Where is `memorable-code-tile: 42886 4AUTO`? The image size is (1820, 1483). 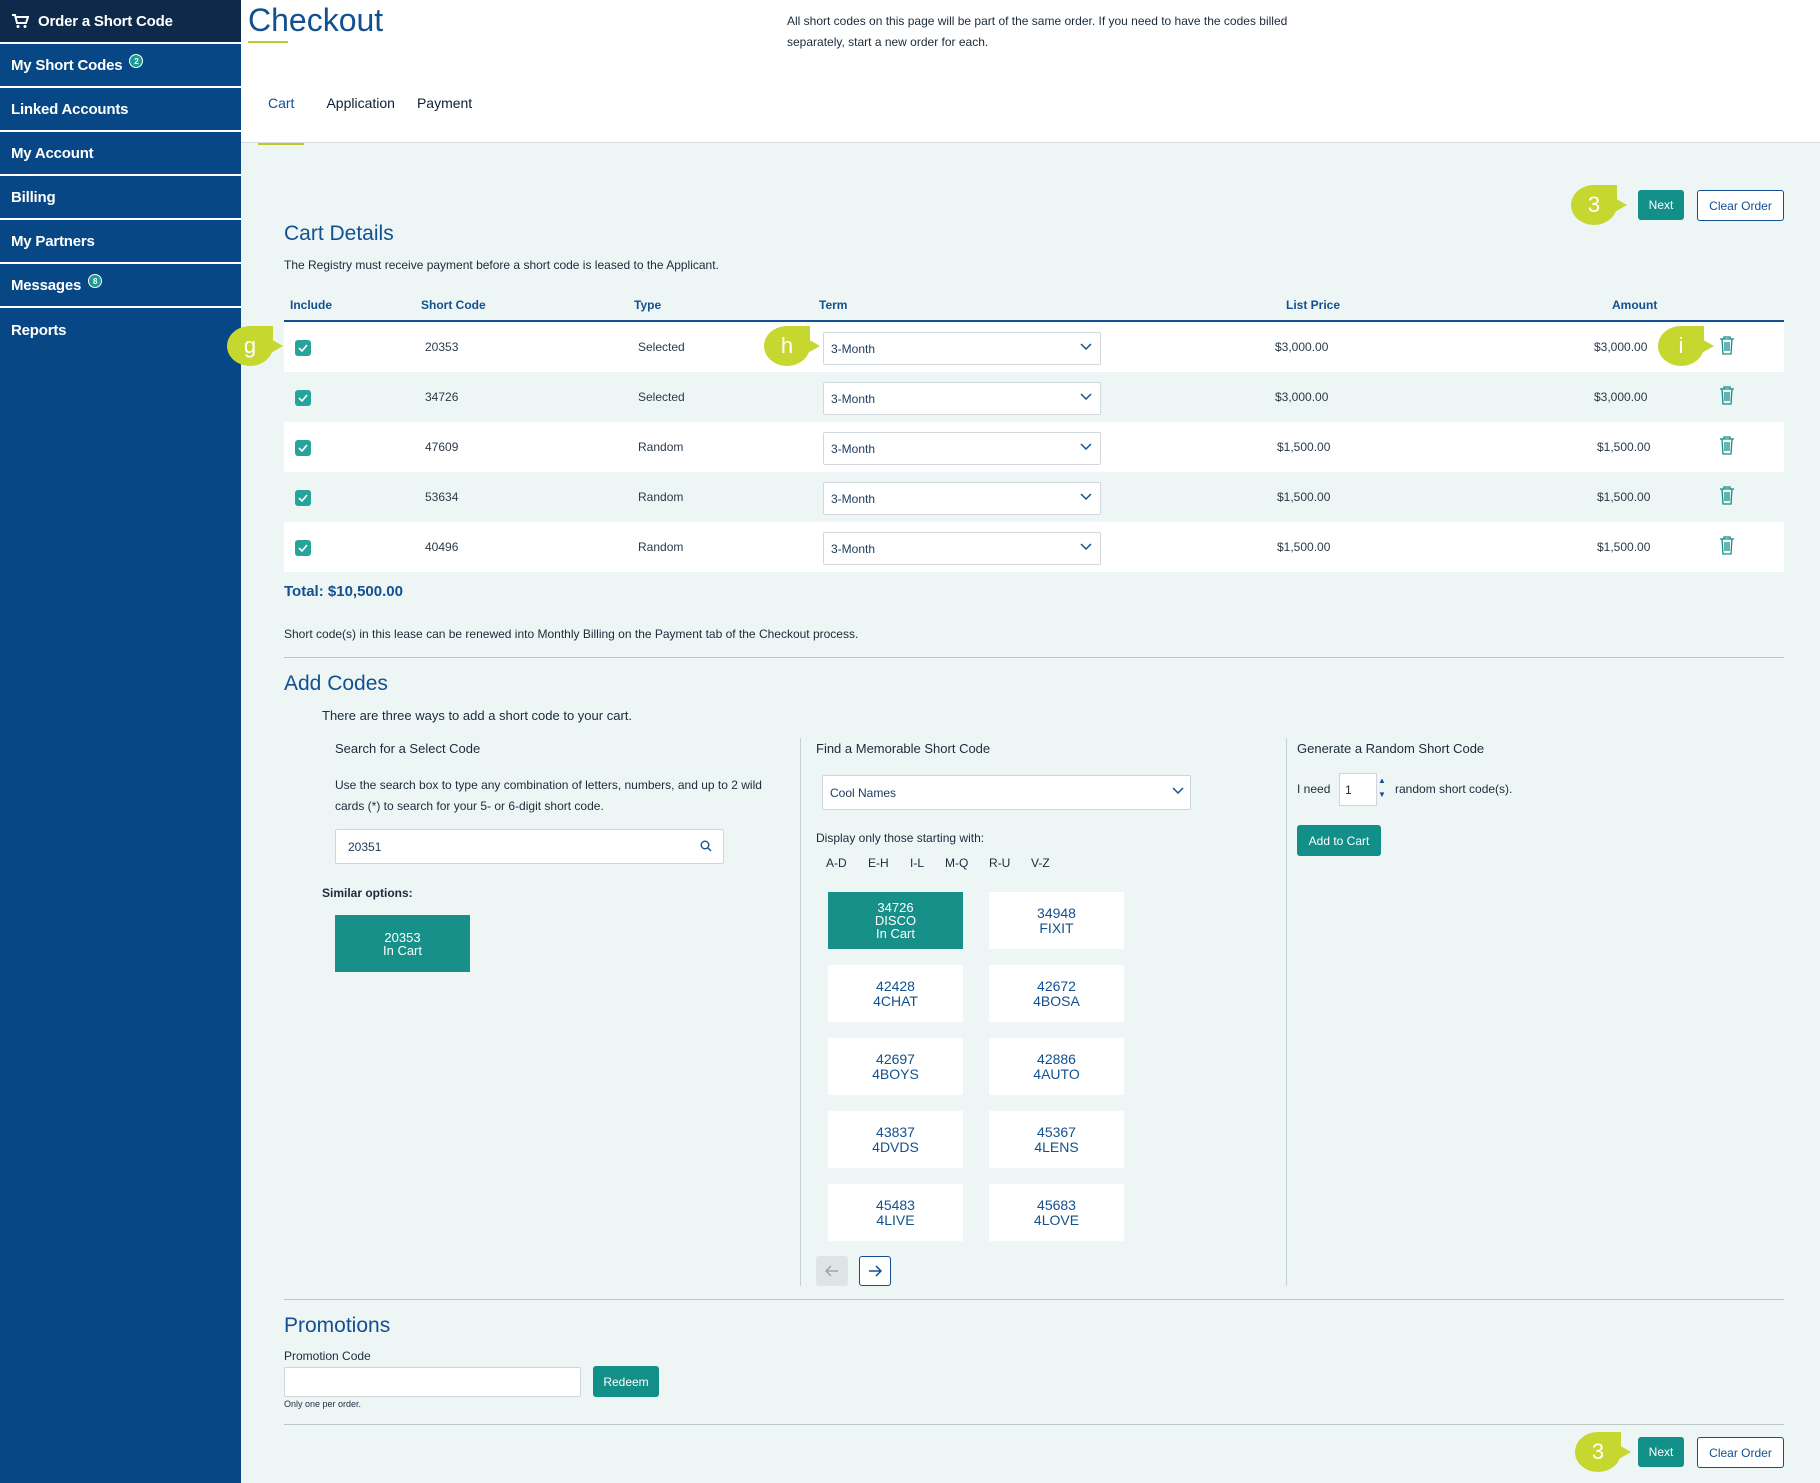
memorable-code-tile: 42886 4AUTO is located at coordinates (1056, 1066).